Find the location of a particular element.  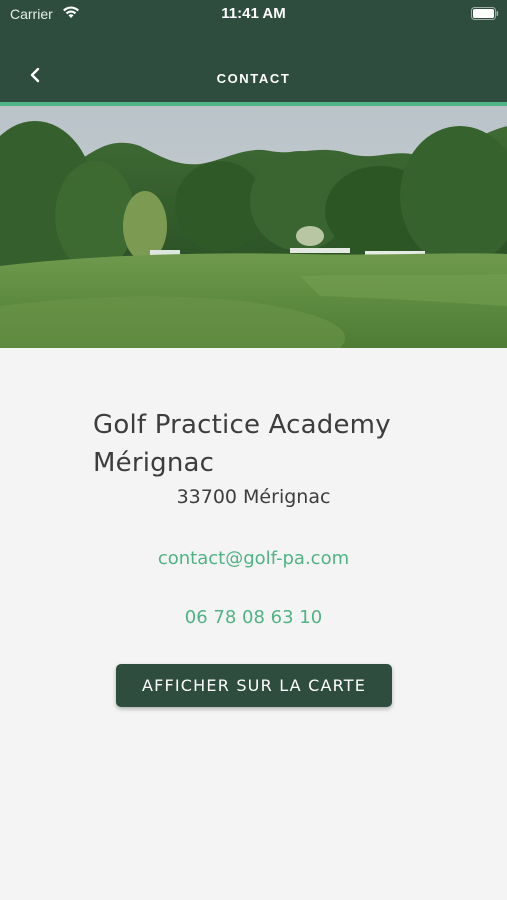

phone-link: 06 78 08 63 10 is located at coordinates (253, 617).